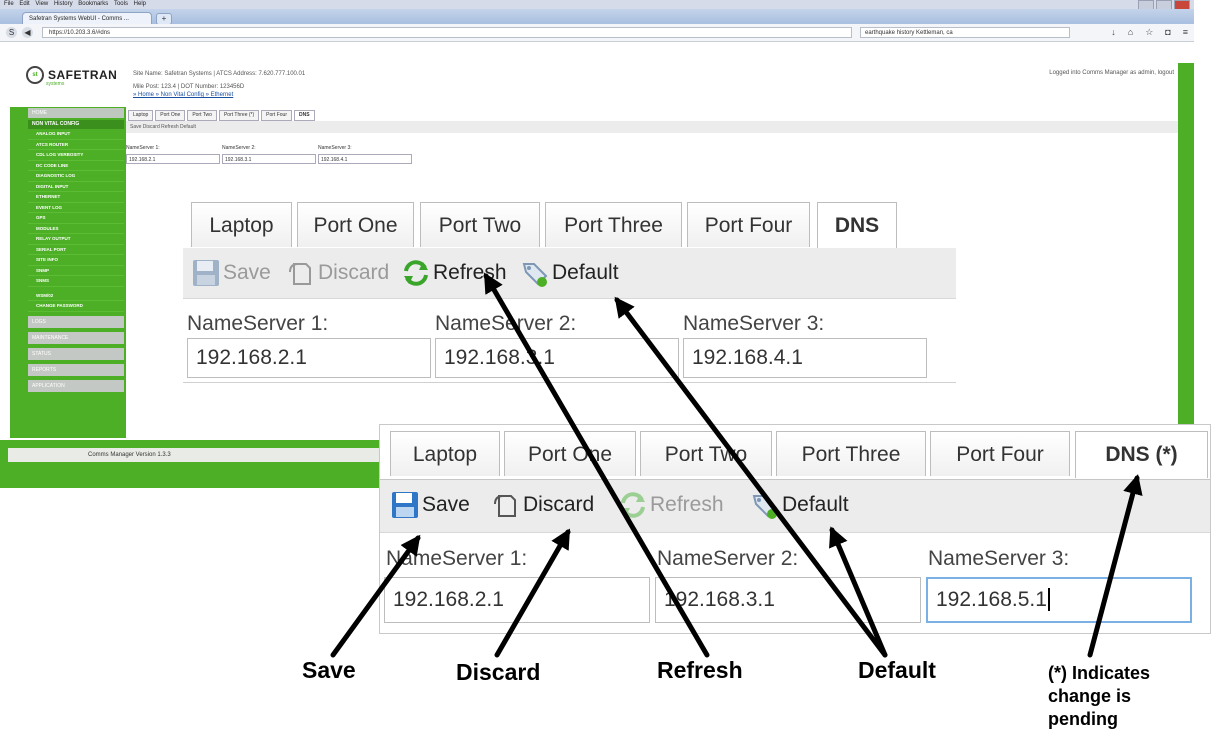  Describe the element at coordinates (63, 4) in the screenshot. I see `menu-history: History` at that location.